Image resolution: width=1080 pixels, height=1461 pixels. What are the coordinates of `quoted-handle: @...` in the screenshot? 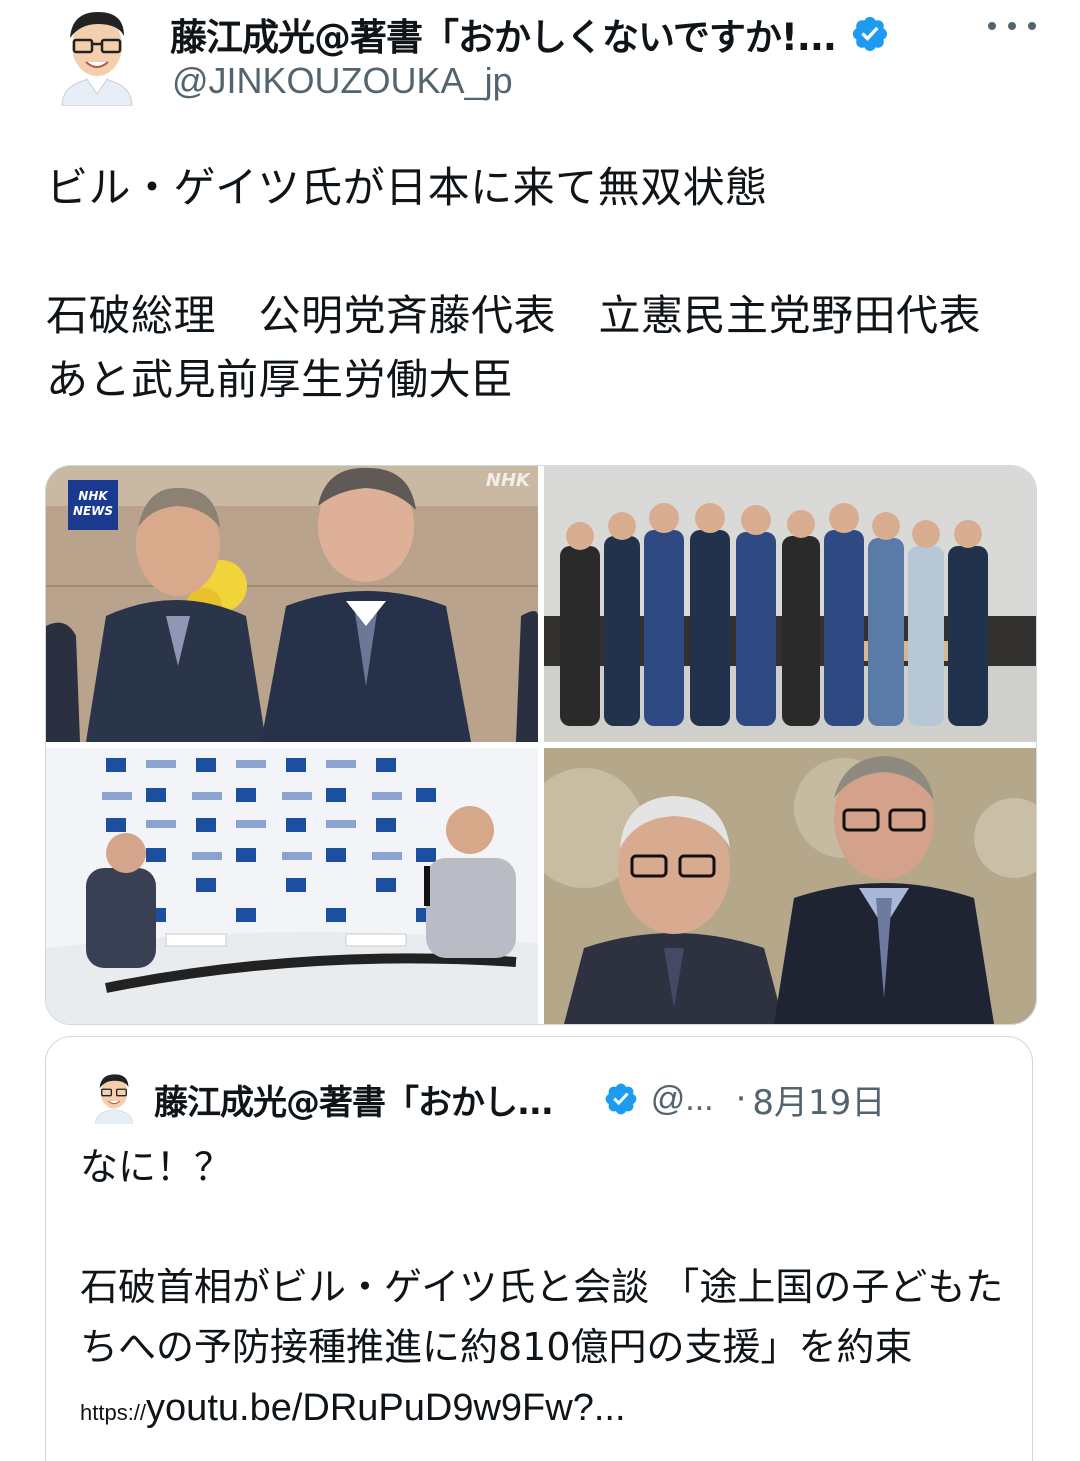 It's located at (682, 1099).